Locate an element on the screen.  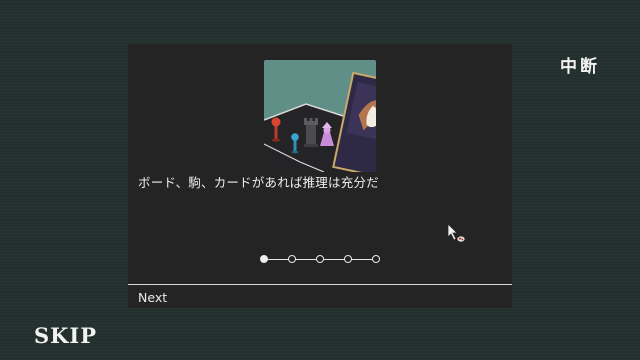
pointer-cursor-icon is located at coordinates (456, 232).